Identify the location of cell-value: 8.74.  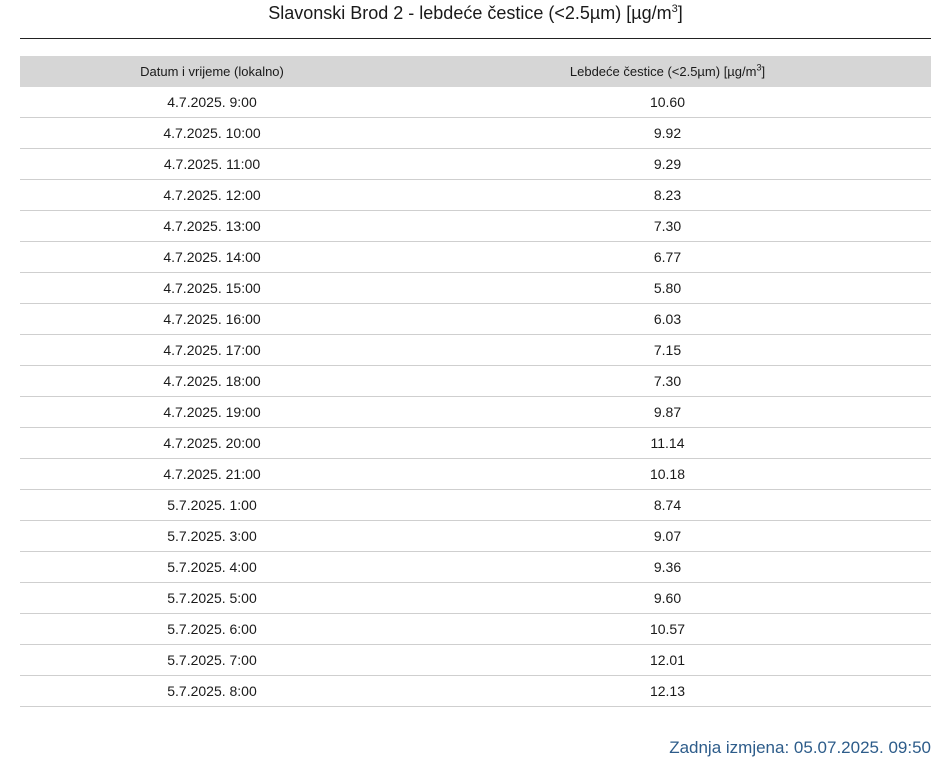
(667, 505).